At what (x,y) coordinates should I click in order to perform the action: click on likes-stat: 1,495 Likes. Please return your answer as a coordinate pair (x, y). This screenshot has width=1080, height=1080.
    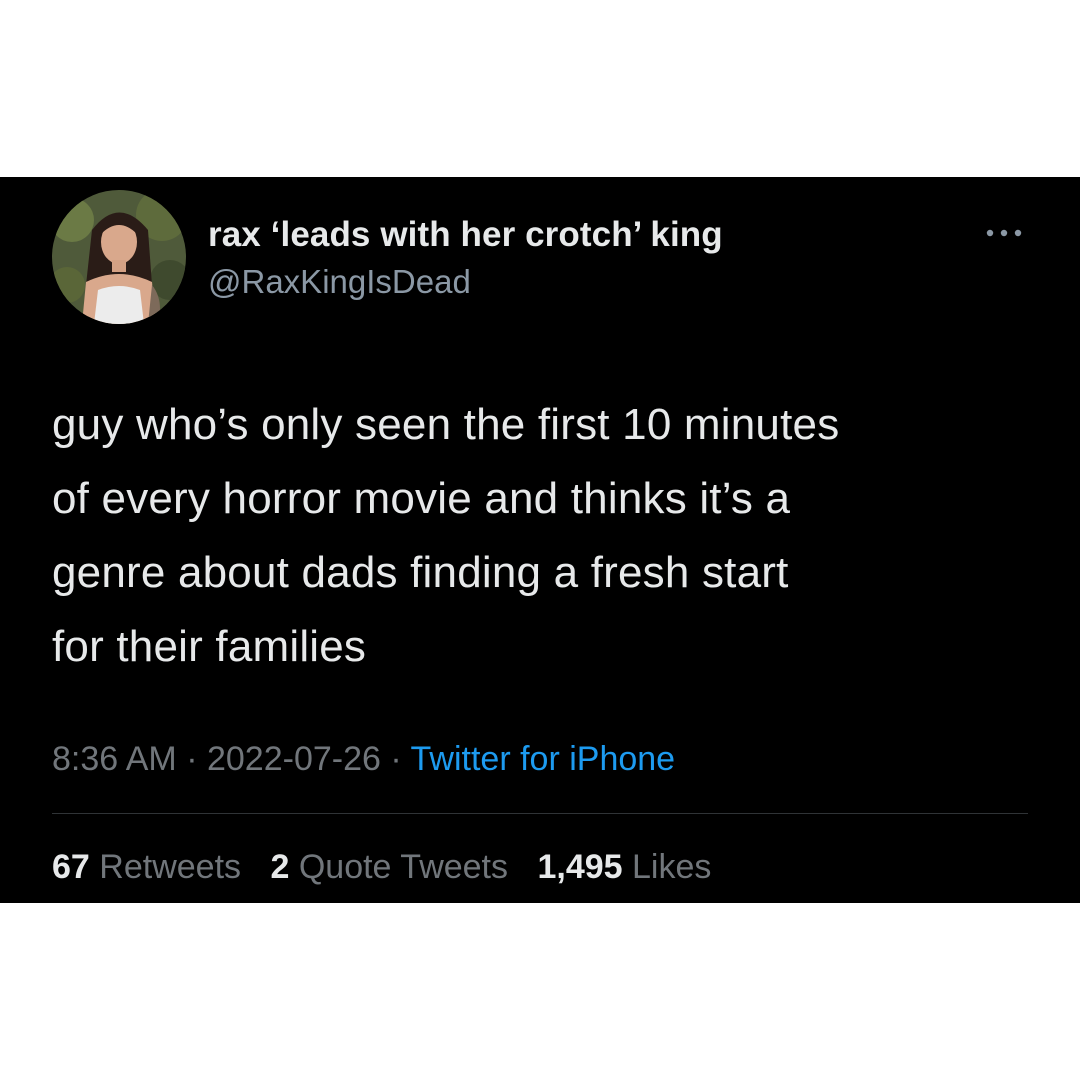
    Looking at the image, I should click on (624, 867).